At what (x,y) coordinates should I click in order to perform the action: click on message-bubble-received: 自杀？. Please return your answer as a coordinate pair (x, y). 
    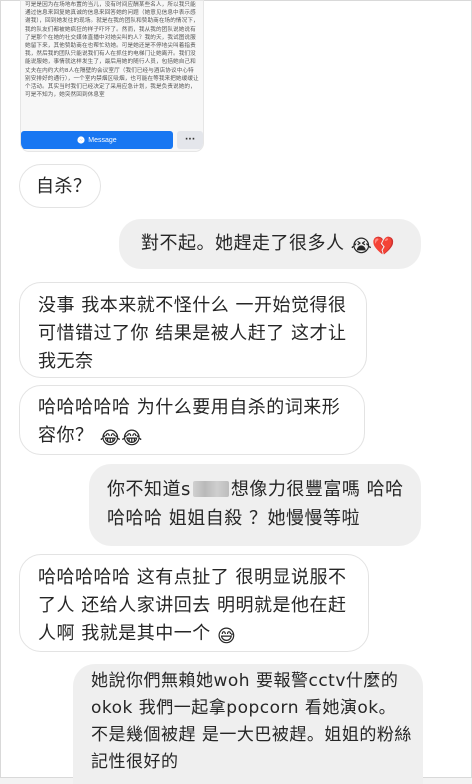
    Looking at the image, I should click on (60, 186).